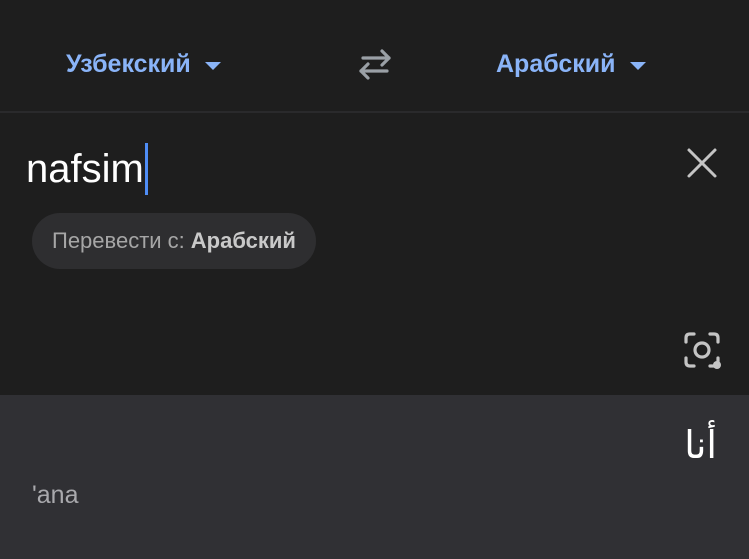 The width and height of the screenshot is (749, 559). Describe the element at coordinates (375, 64) in the screenshot. I see `swap-languages-icon` at that location.